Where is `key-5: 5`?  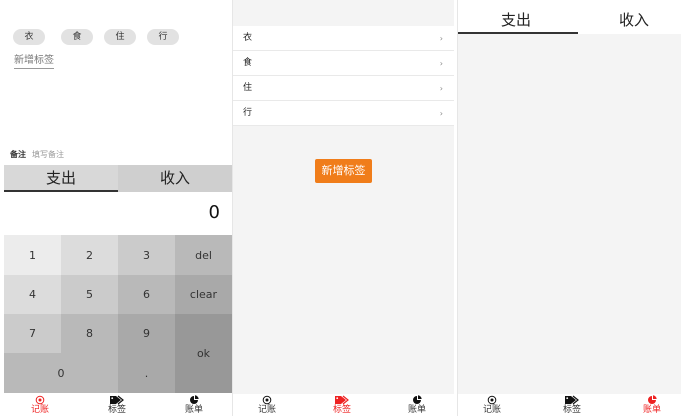
key-5: 5 is located at coordinates (89, 294).